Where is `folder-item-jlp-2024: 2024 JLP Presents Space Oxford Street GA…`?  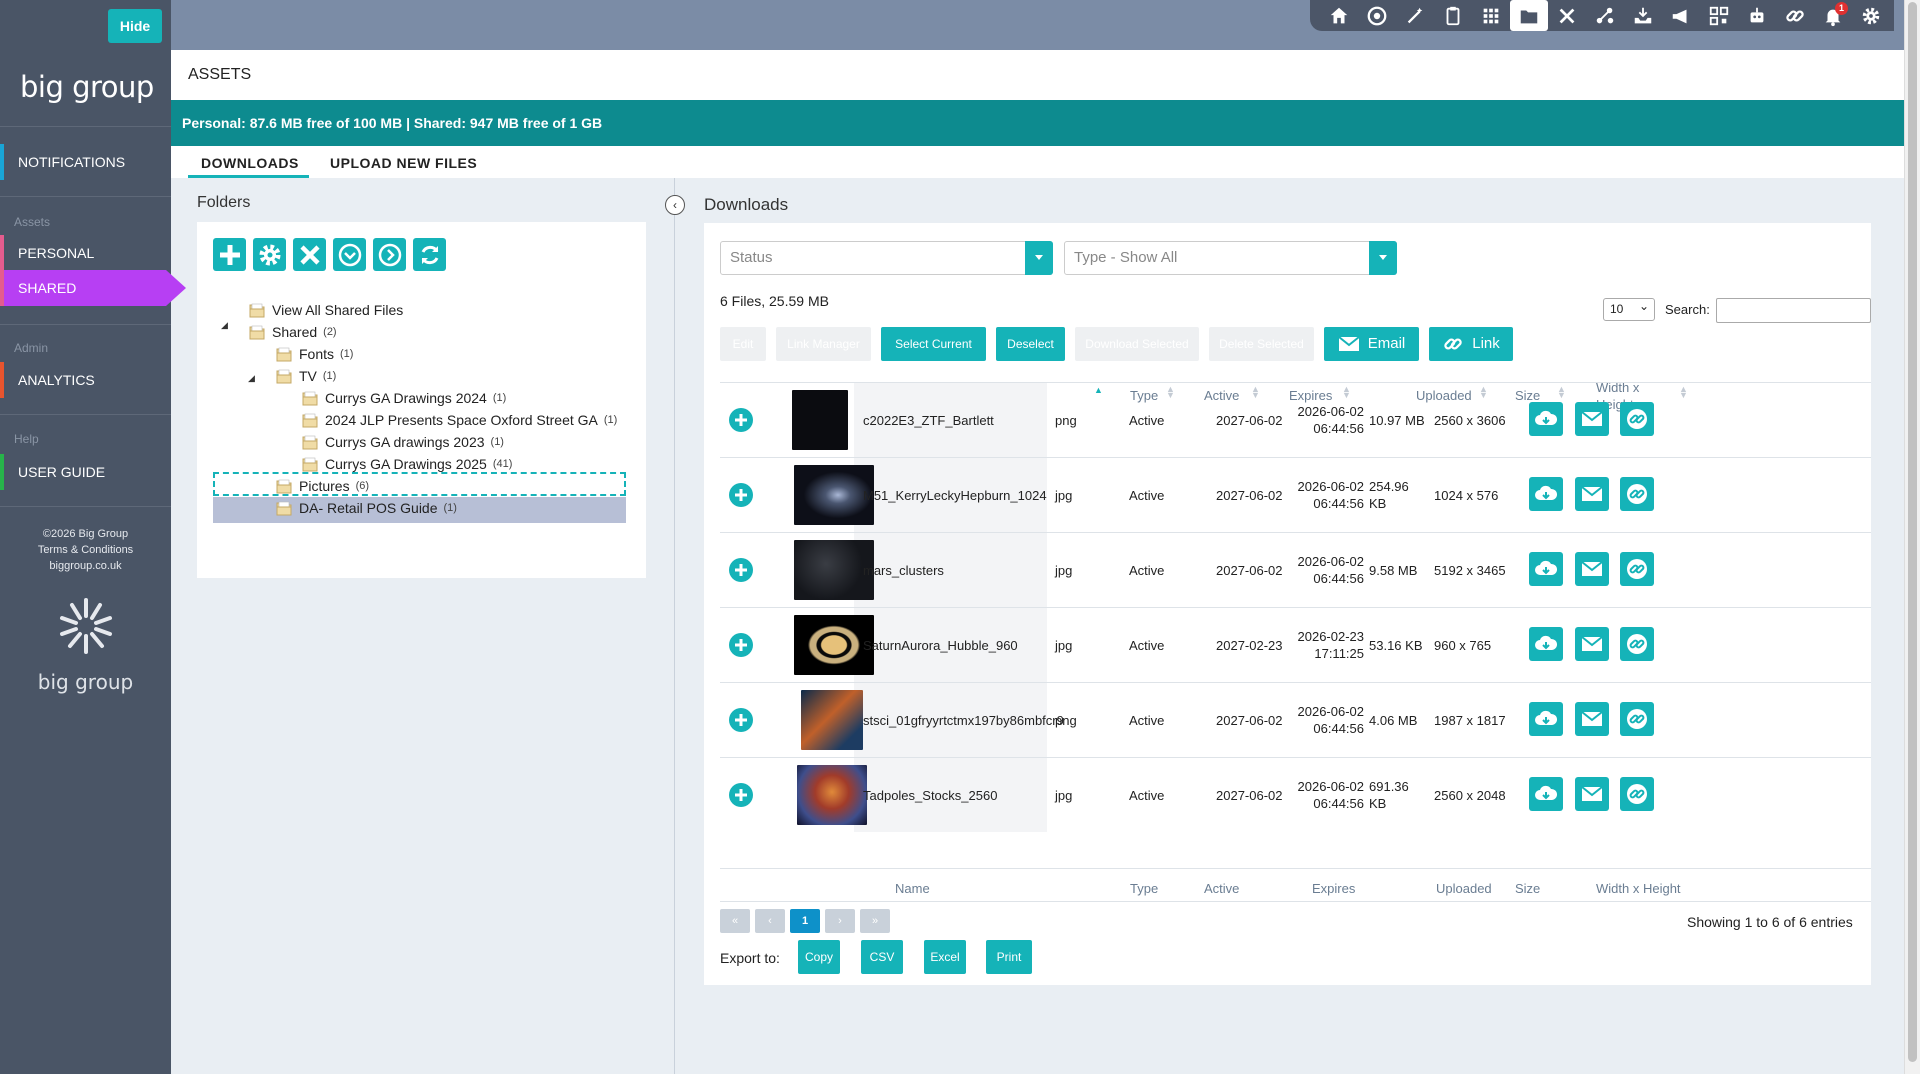
folder-item-jlp-2024: 2024 JLP Presents Space Oxford Street GA… is located at coordinates (459, 420).